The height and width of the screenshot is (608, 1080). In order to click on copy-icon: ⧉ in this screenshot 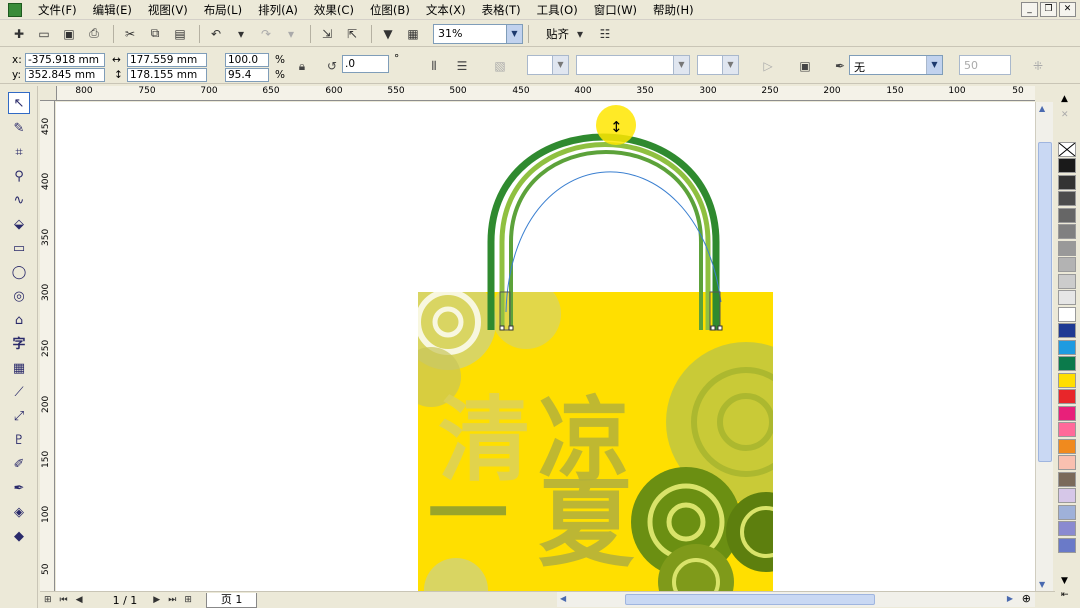, I will do `click(155, 34)`.